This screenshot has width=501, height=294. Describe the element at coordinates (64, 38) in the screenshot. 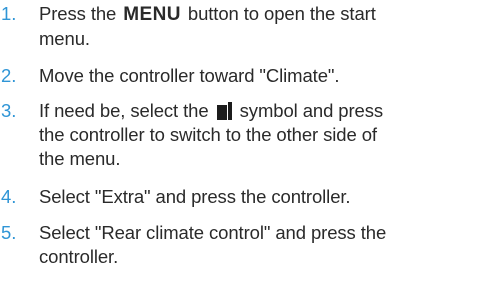

I see `step-line: menu.` at that location.